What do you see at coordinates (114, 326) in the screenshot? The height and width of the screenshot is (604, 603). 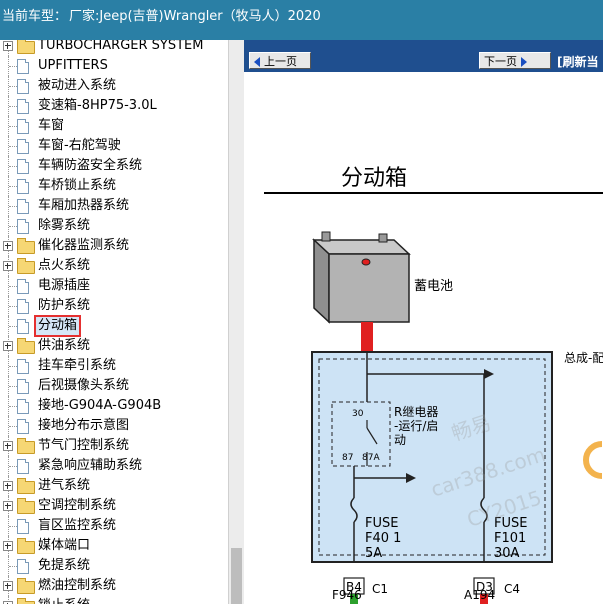 I see `tree-doc-item: 分动箱` at bounding box center [114, 326].